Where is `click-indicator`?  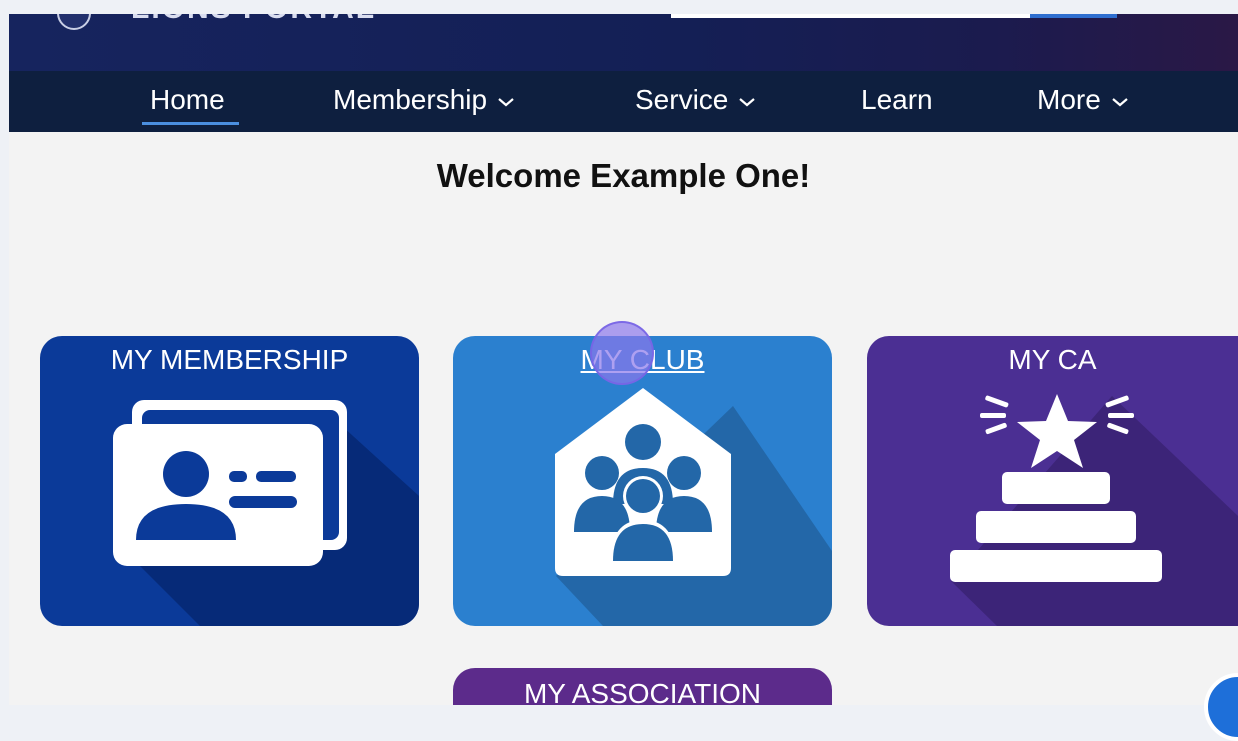
click-indicator is located at coordinates (622, 353).